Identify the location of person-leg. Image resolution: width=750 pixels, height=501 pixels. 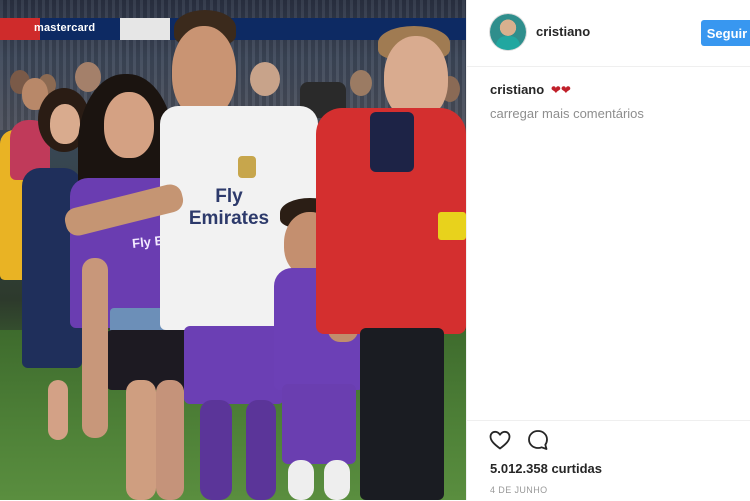
(58, 410).